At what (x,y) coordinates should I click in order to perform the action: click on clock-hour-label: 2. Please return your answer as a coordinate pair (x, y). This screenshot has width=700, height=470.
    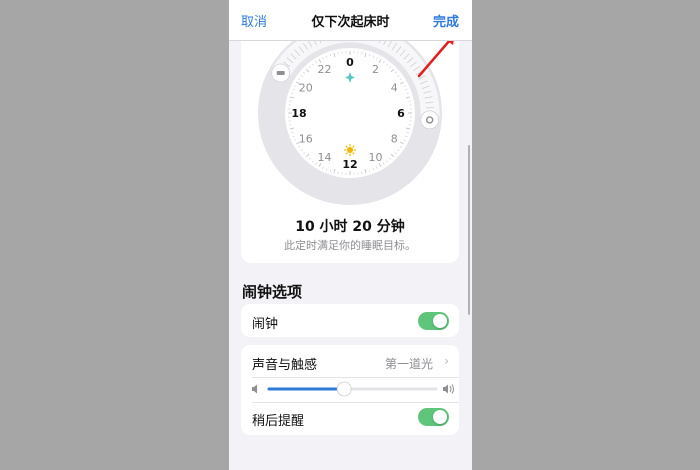
    Looking at the image, I should click on (375, 69).